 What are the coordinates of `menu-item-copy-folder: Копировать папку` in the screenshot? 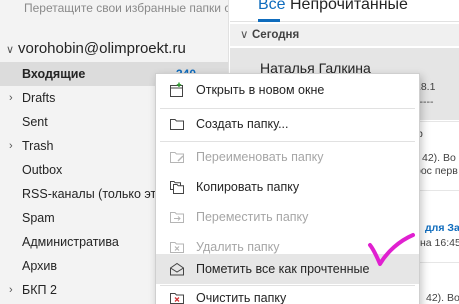 It's located at (287, 187).